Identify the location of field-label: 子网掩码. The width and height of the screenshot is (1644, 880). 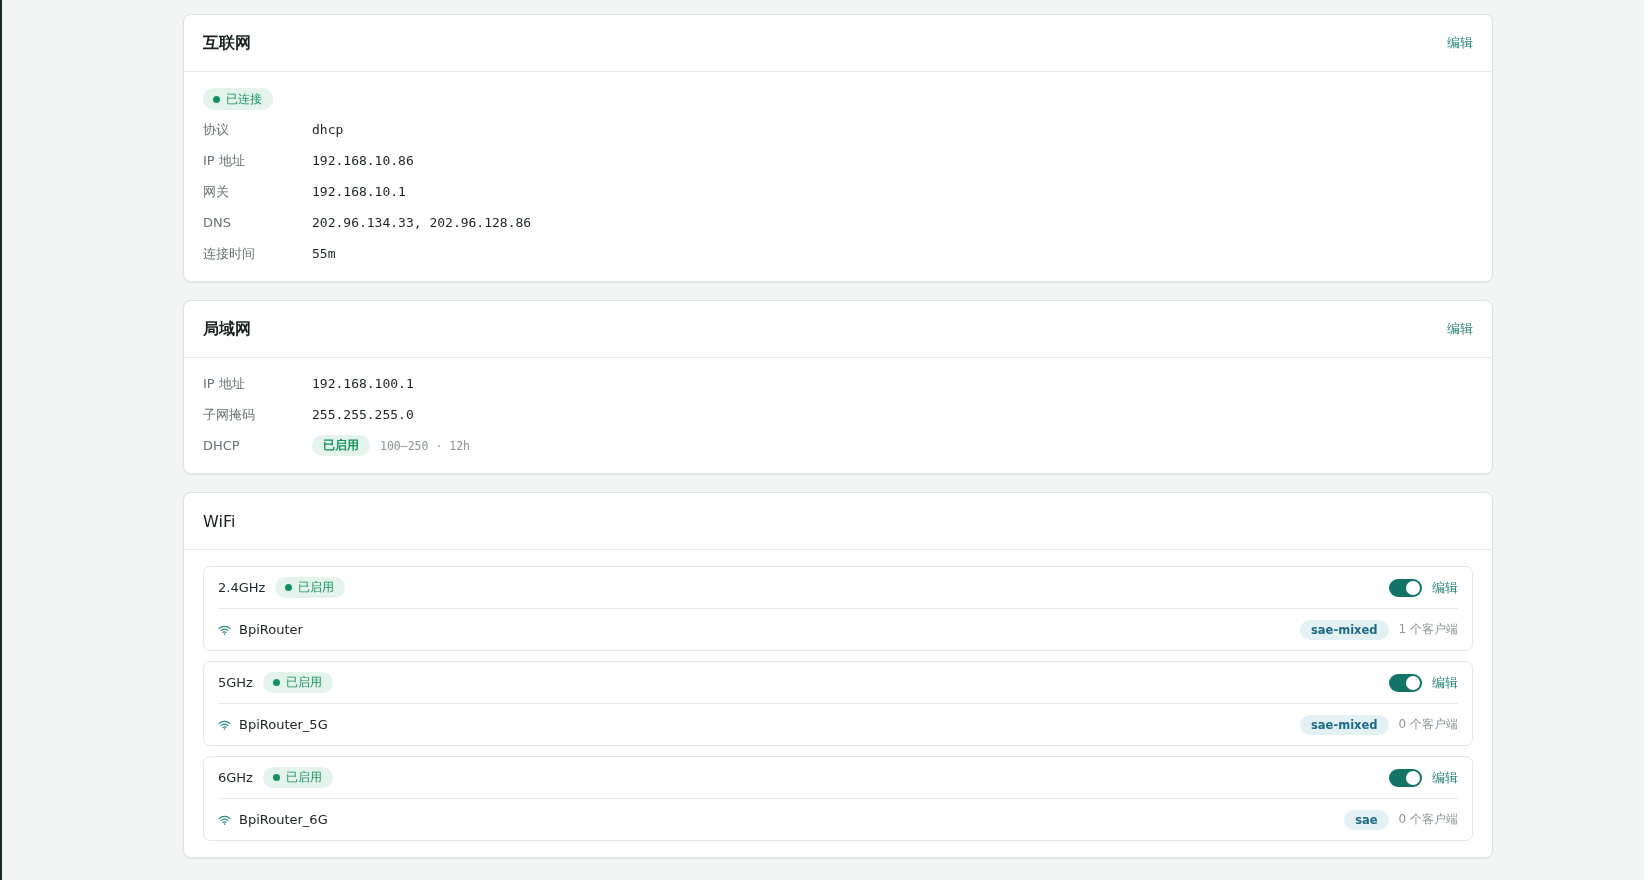
(229, 414).